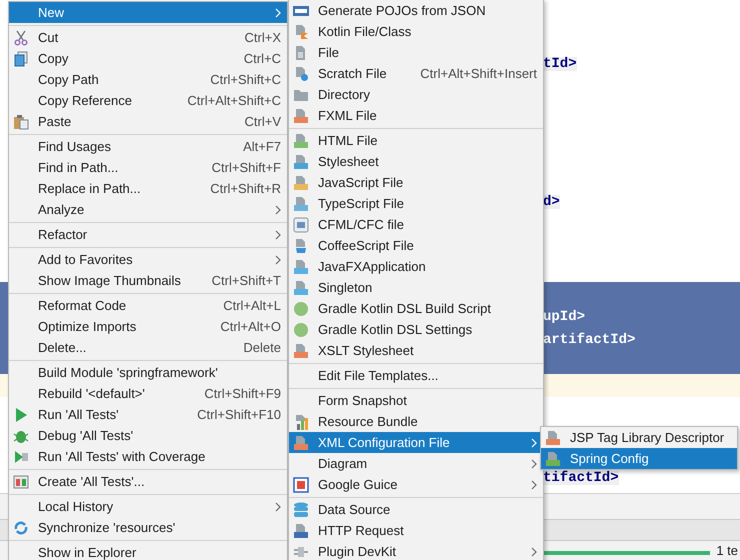  Describe the element at coordinates (301, 224) in the screenshot. I see `cfml-file-icon` at that location.